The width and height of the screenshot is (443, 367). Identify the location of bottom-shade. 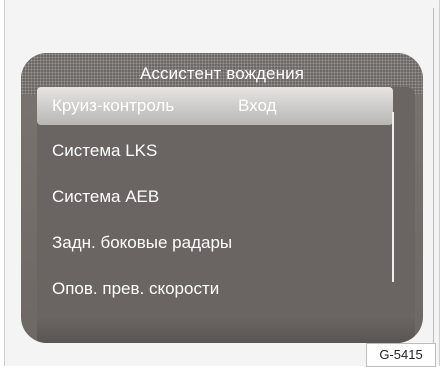
(226, 330).